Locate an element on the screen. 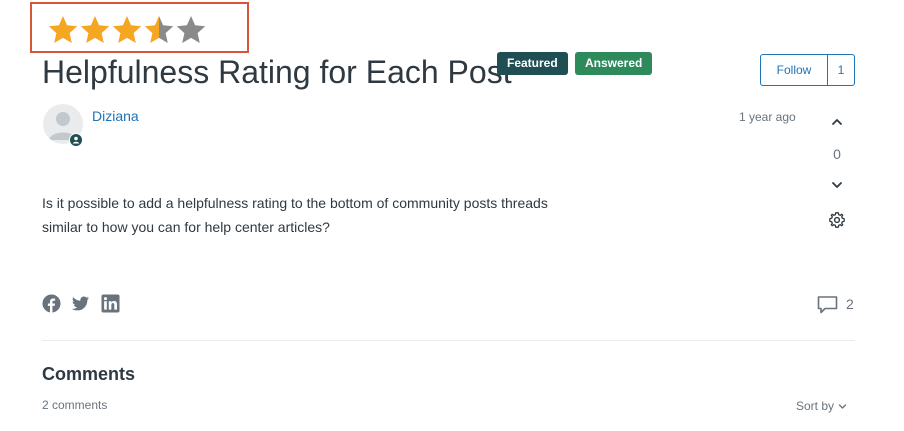 Image resolution: width=904 pixels, height=431 pixels. comments-heading: Comments is located at coordinates (89, 374).